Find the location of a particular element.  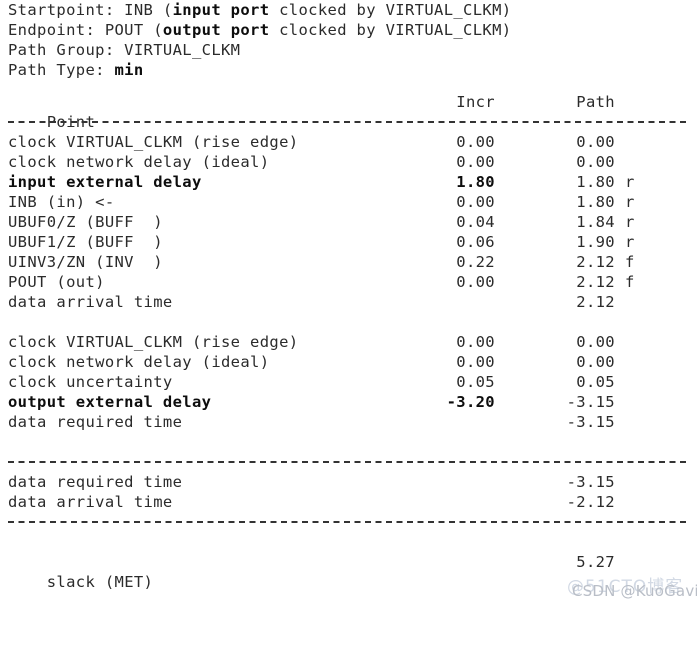

divider-top is located at coordinates (348, 122).